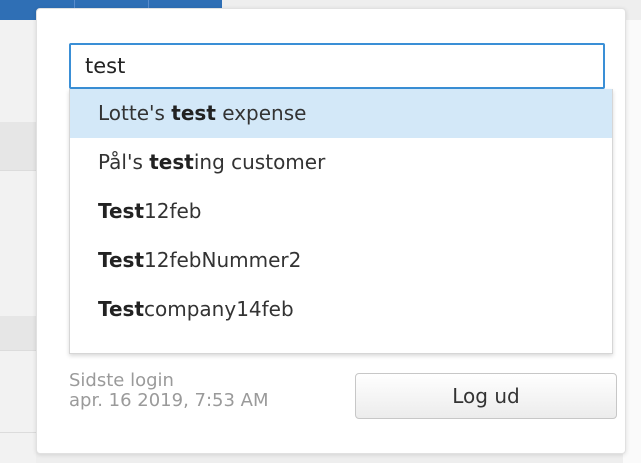 This screenshot has width=641, height=463. What do you see at coordinates (219, 309) in the screenshot?
I see `suggestion-text-after: company14feb` at bounding box center [219, 309].